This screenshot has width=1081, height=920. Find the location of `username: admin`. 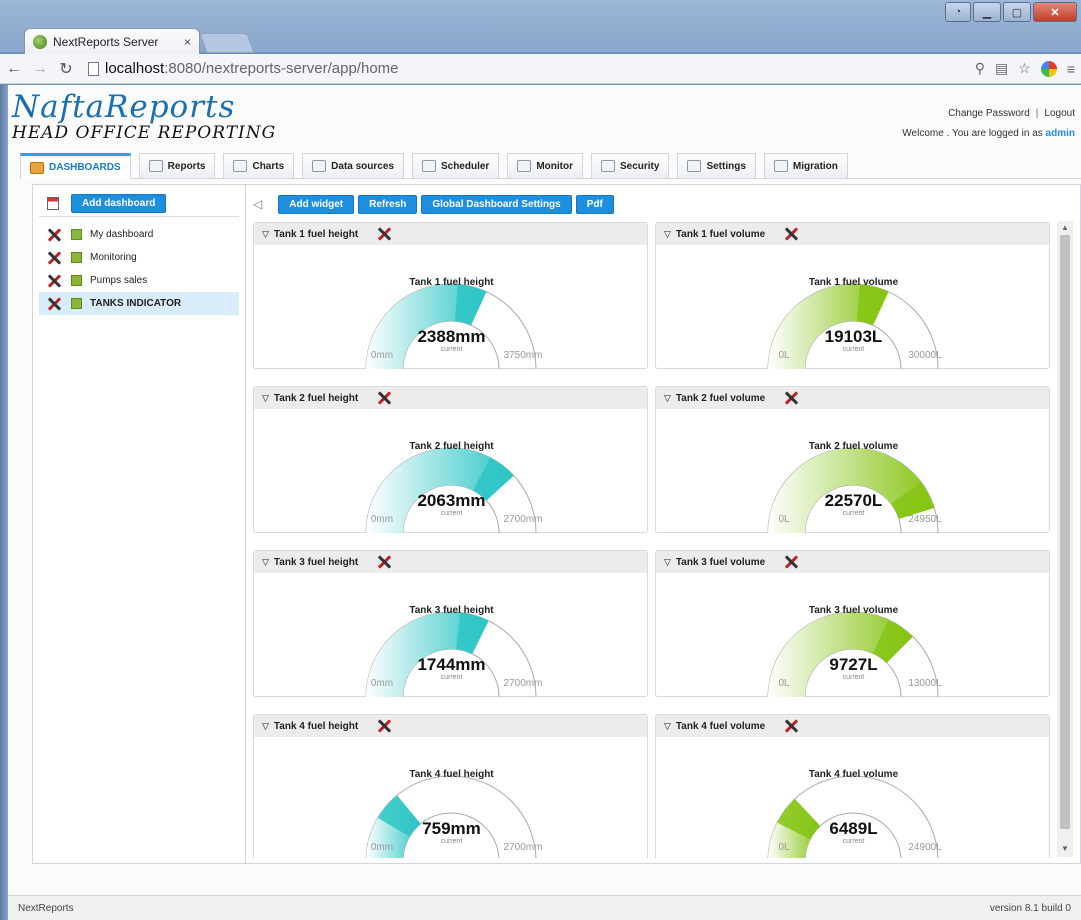

username: admin is located at coordinates (1060, 133).